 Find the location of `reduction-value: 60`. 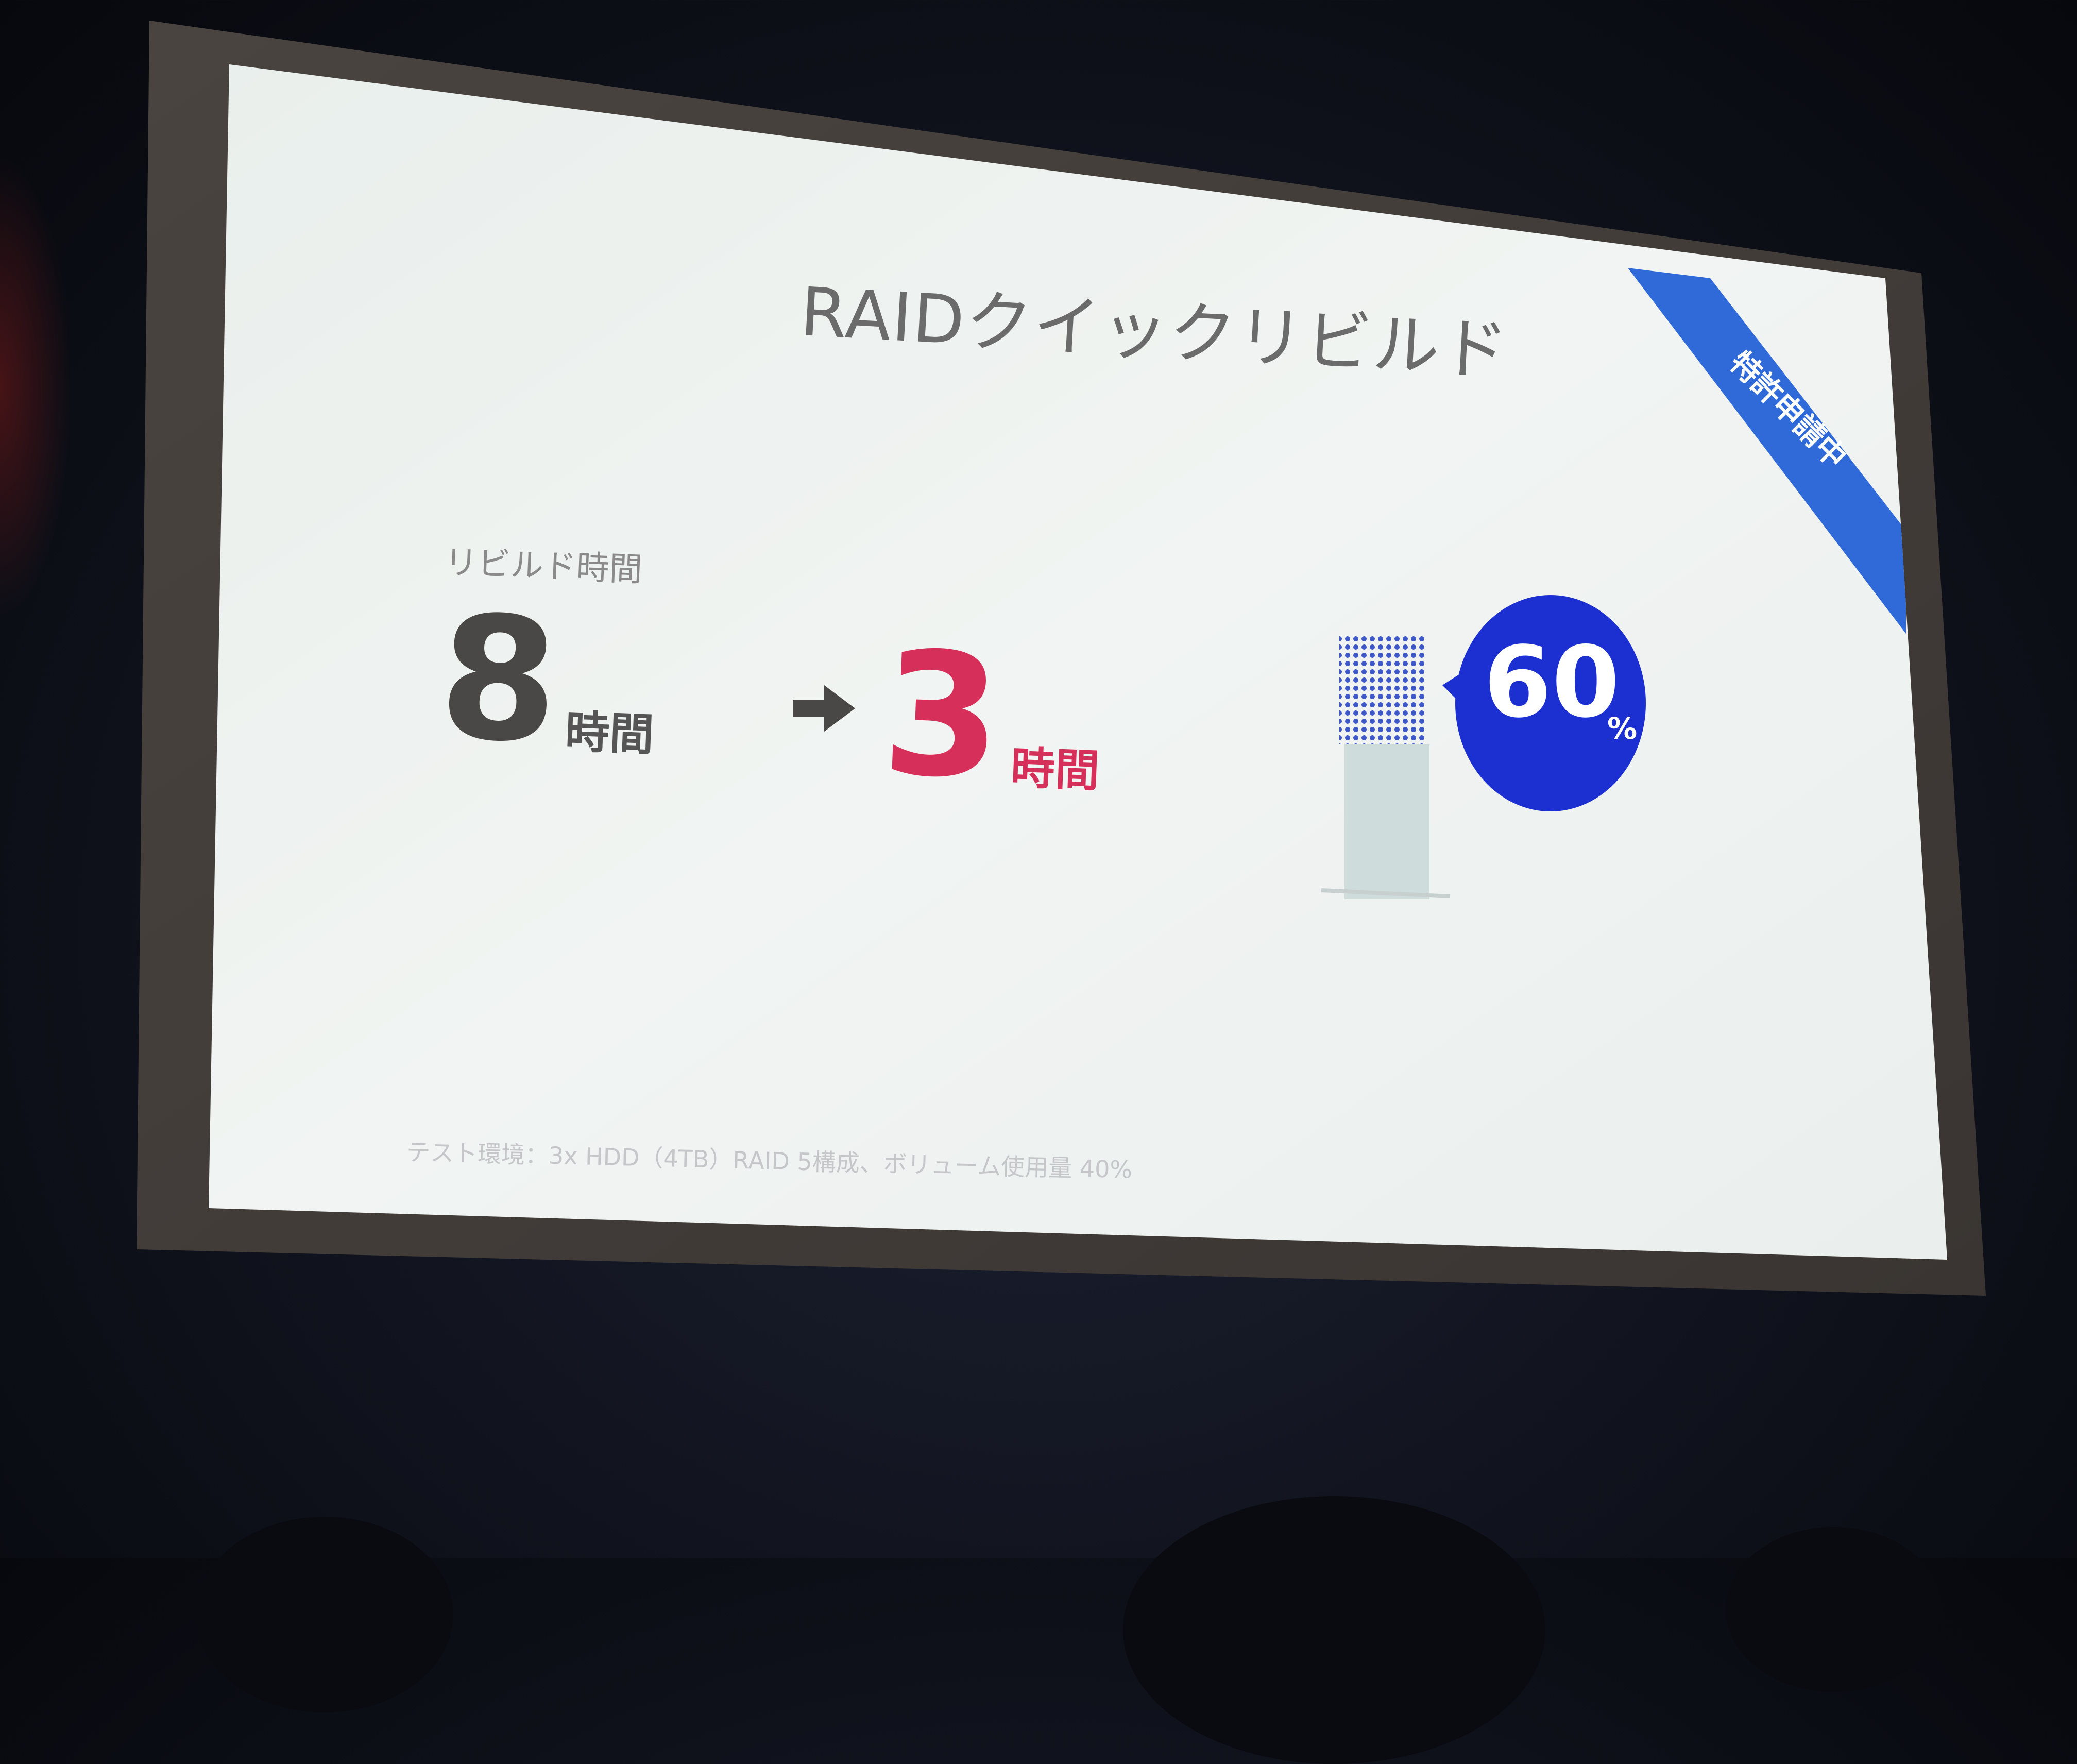

reduction-value: 60 is located at coordinates (1552, 682).